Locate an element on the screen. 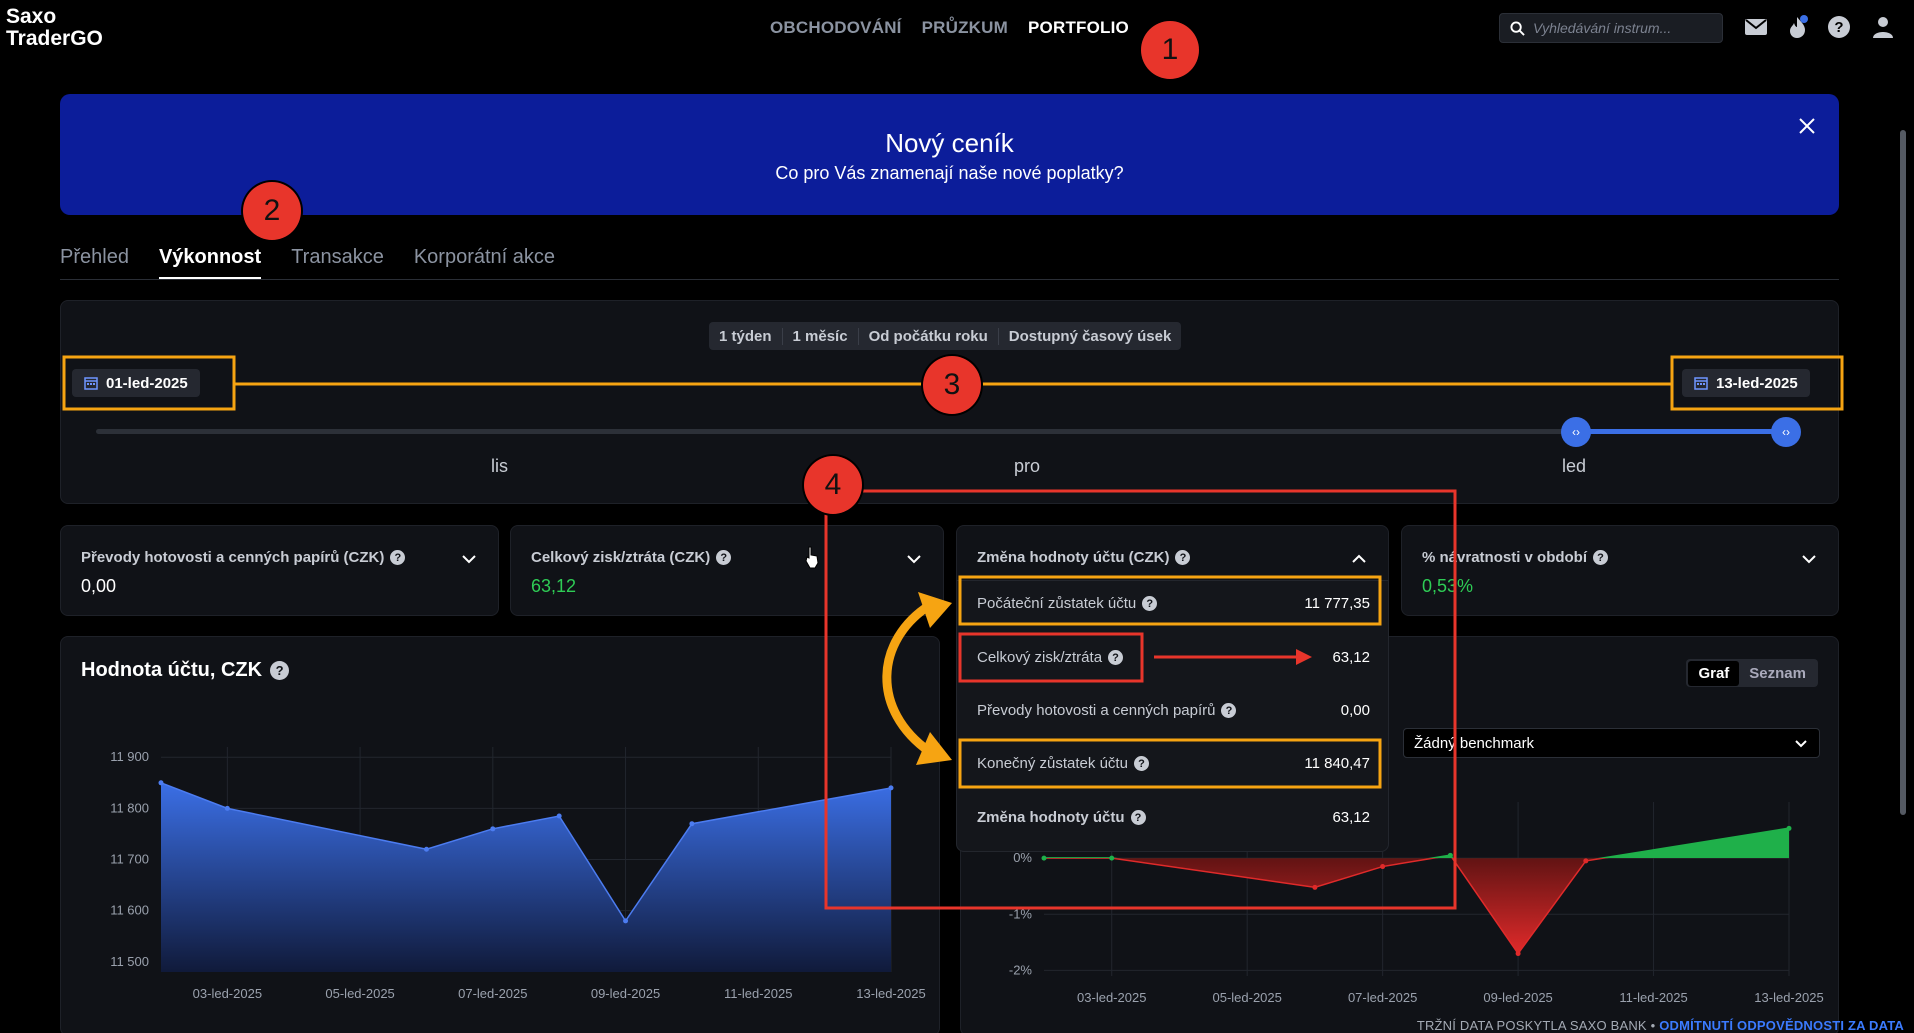  y-tick-label: -1% is located at coordinates (1021, 913).